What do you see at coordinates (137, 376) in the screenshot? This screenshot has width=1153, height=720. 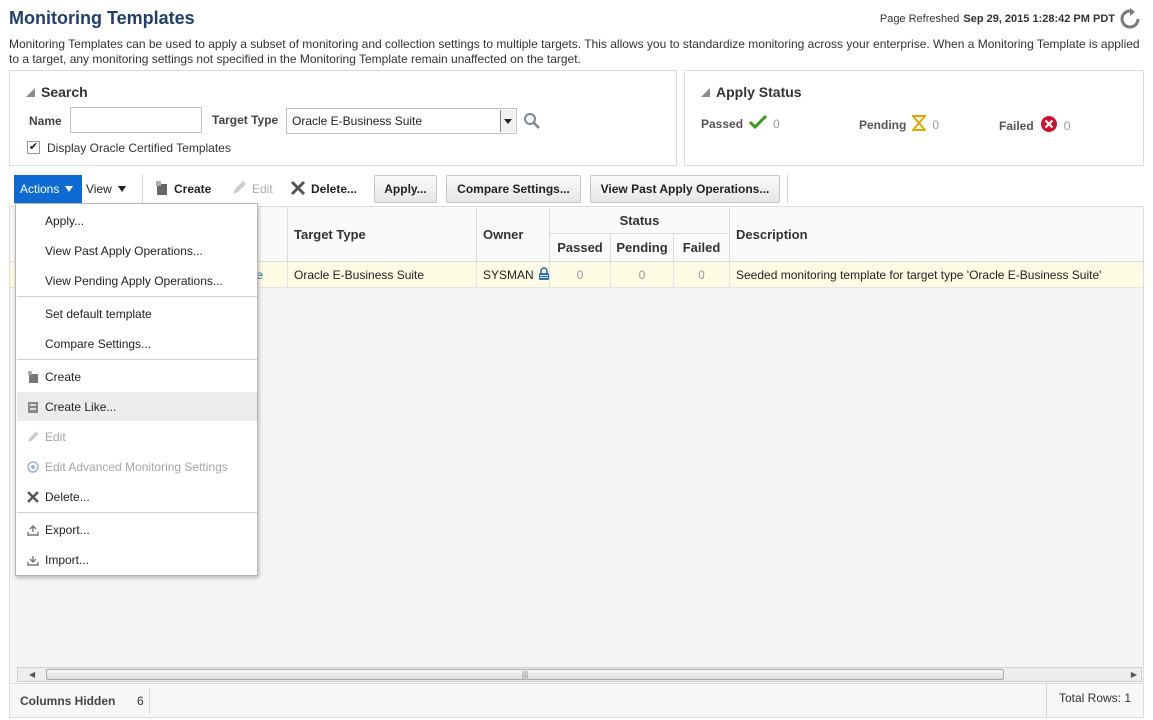 I see `menu-item-create: Create` at bounding box center [137, 376].